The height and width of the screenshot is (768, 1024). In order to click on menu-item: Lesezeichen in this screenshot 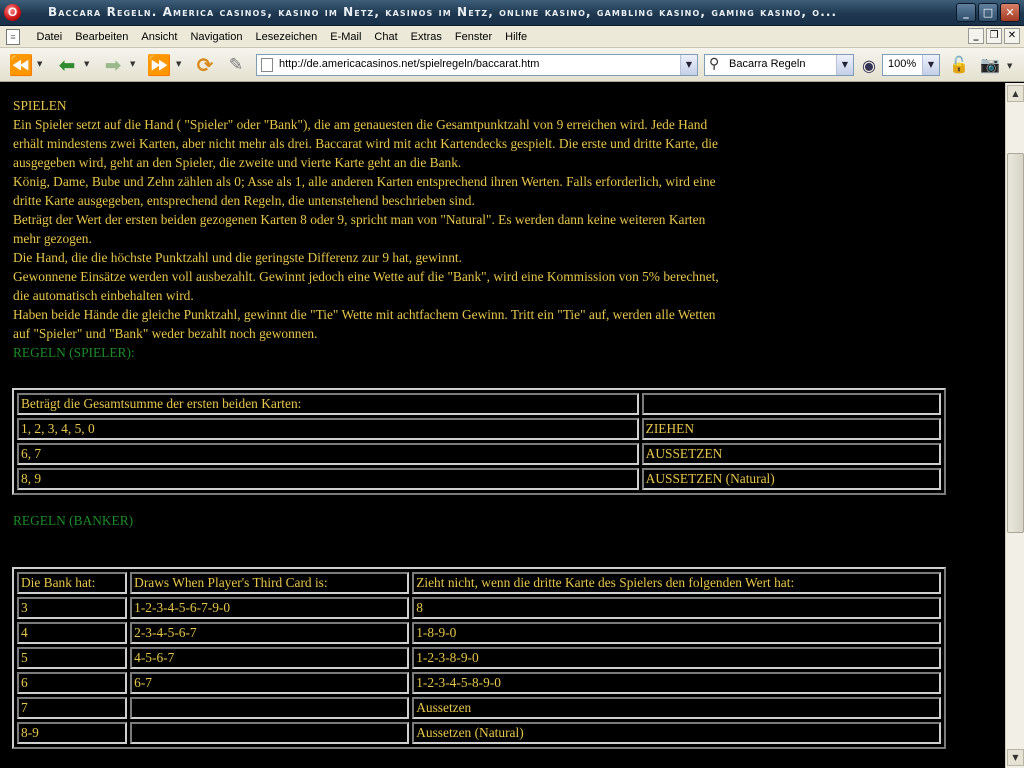, I will do `click(286, 37)`.